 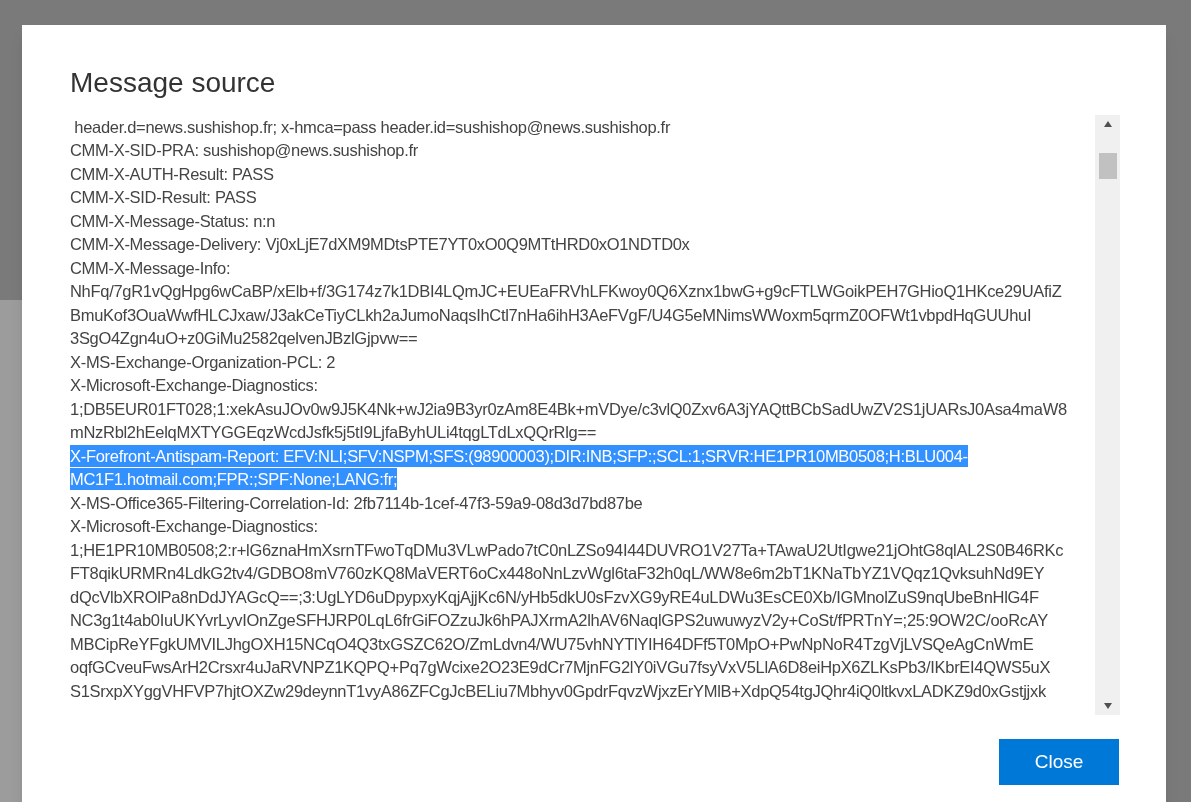 I want to click on dialog-title: Message source, so click(x=173, y=83).